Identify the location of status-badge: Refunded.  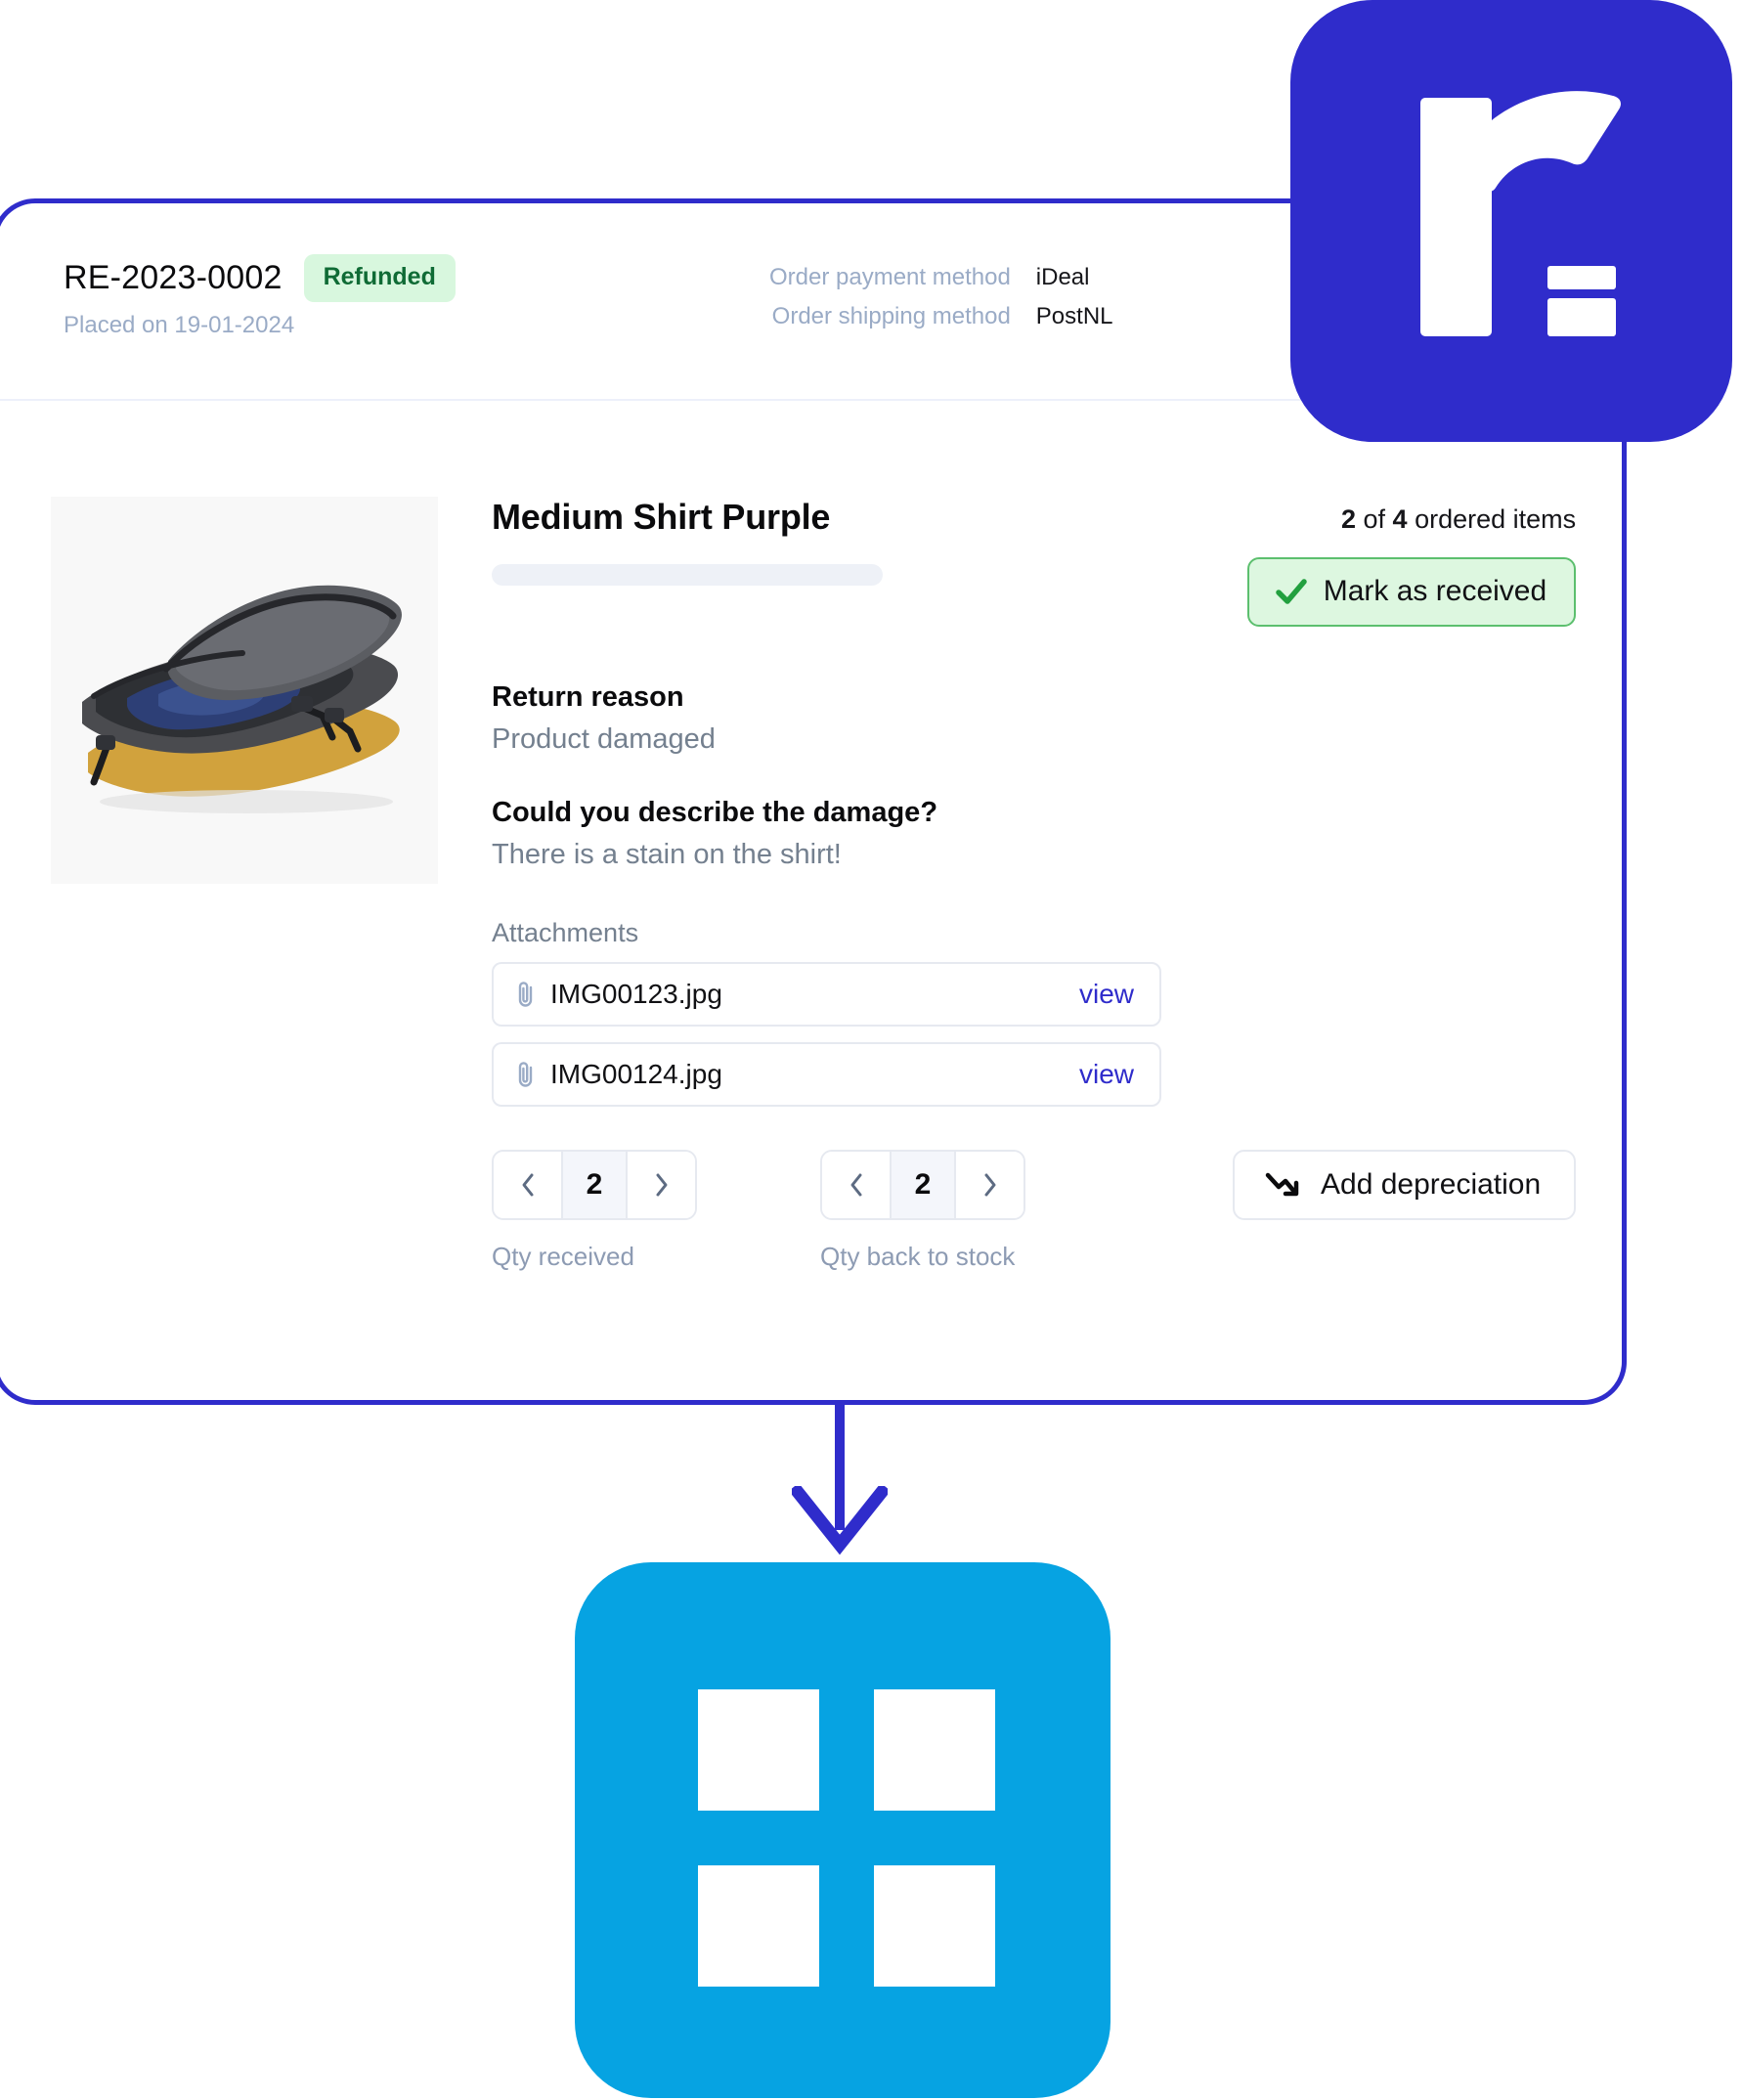
(379, 278).